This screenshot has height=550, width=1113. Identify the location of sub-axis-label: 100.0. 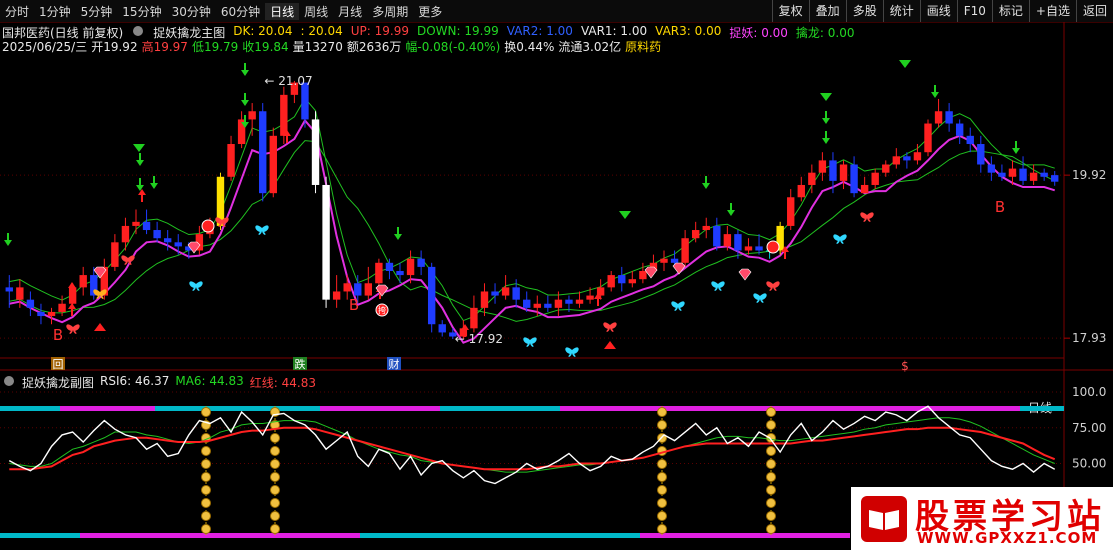
(1089, 392).